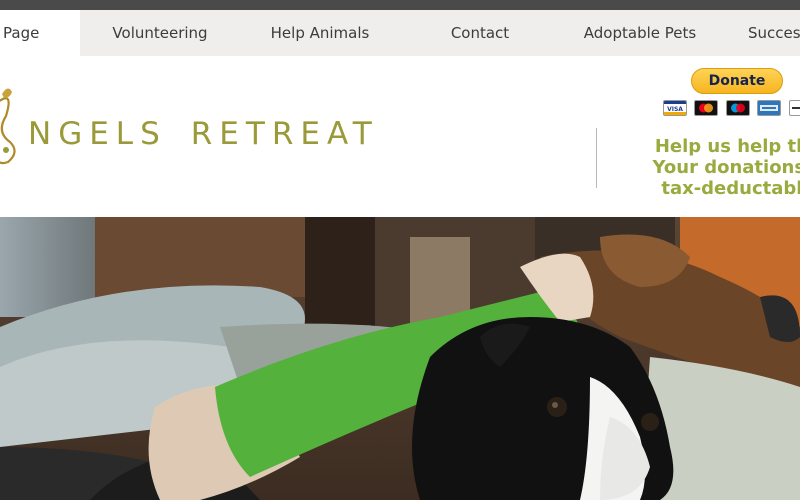  Describe the element at coordinates (400, 5) in the screenshot. I see `top-bar` at that location.